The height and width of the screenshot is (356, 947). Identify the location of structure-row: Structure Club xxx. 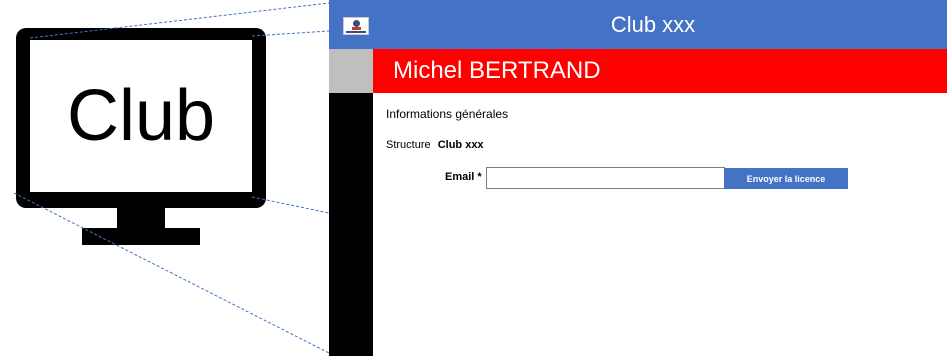
(435, 145).